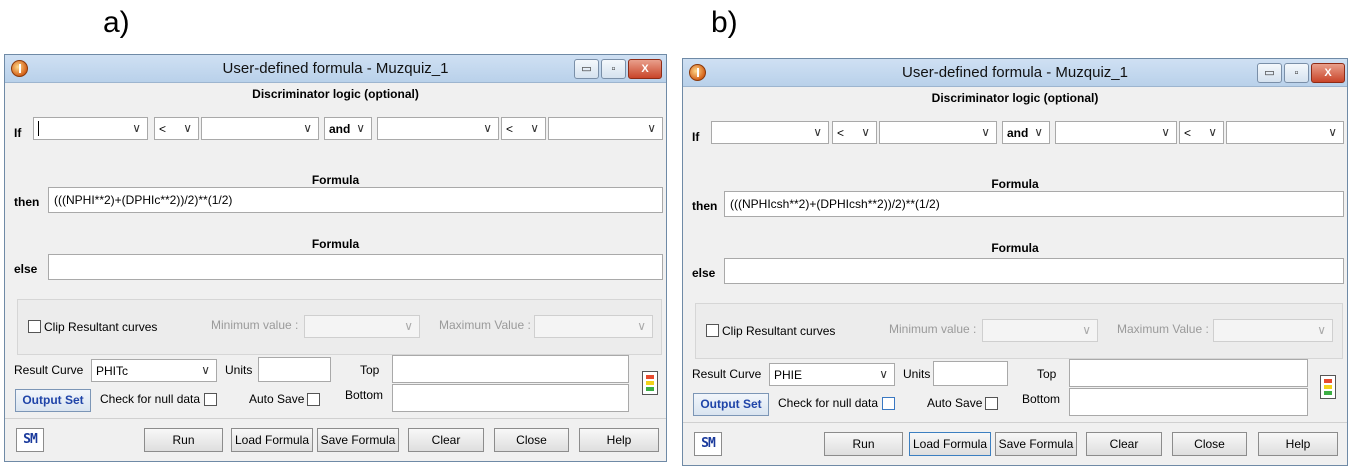  I want to click on panel-letter-b: b), so click(724, 22).